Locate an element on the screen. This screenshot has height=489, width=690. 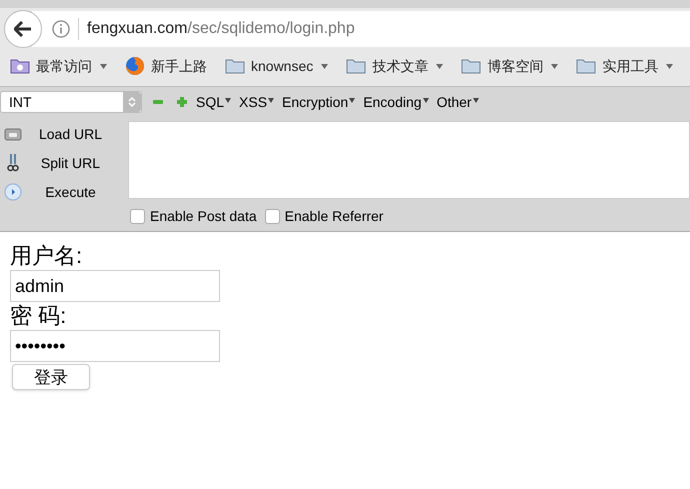
bookmark-item: 实用工具 is located at coordinates (625, 66).